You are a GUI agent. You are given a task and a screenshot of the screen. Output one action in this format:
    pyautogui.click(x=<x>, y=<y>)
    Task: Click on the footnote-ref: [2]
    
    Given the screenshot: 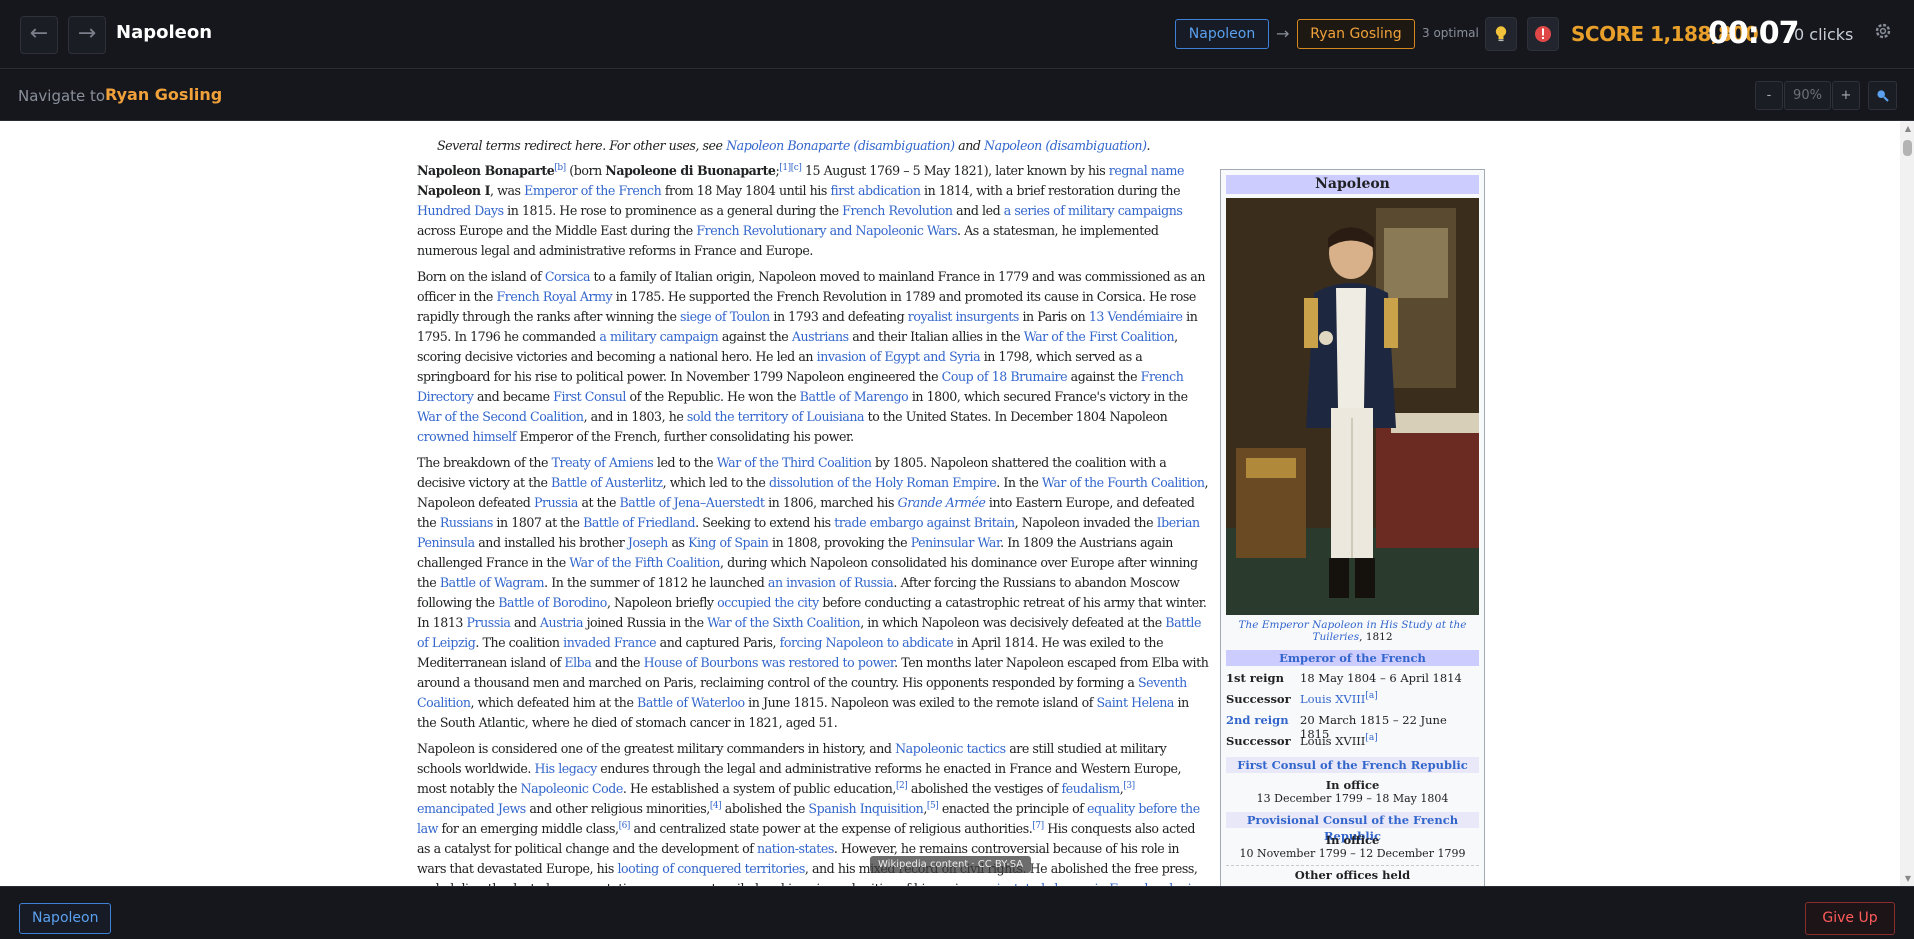 What is the action you would take?
    pyautogui.click(x=902, y=786)
    